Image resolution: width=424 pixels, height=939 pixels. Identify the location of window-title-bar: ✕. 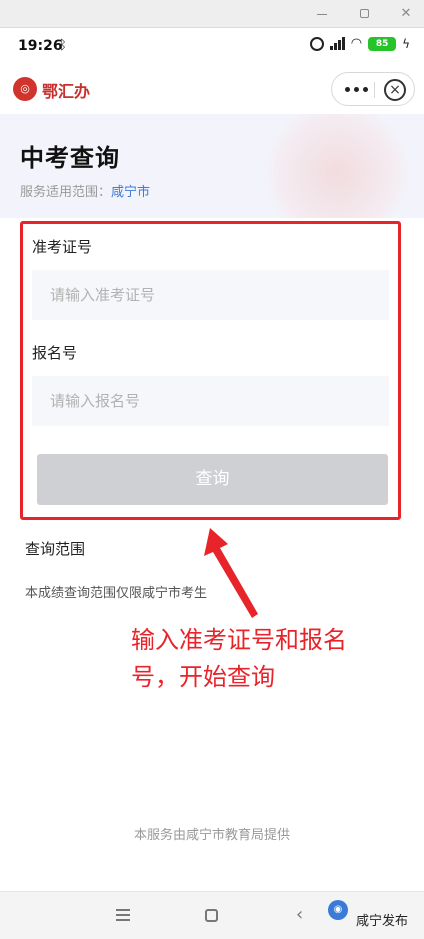
(212, 14).